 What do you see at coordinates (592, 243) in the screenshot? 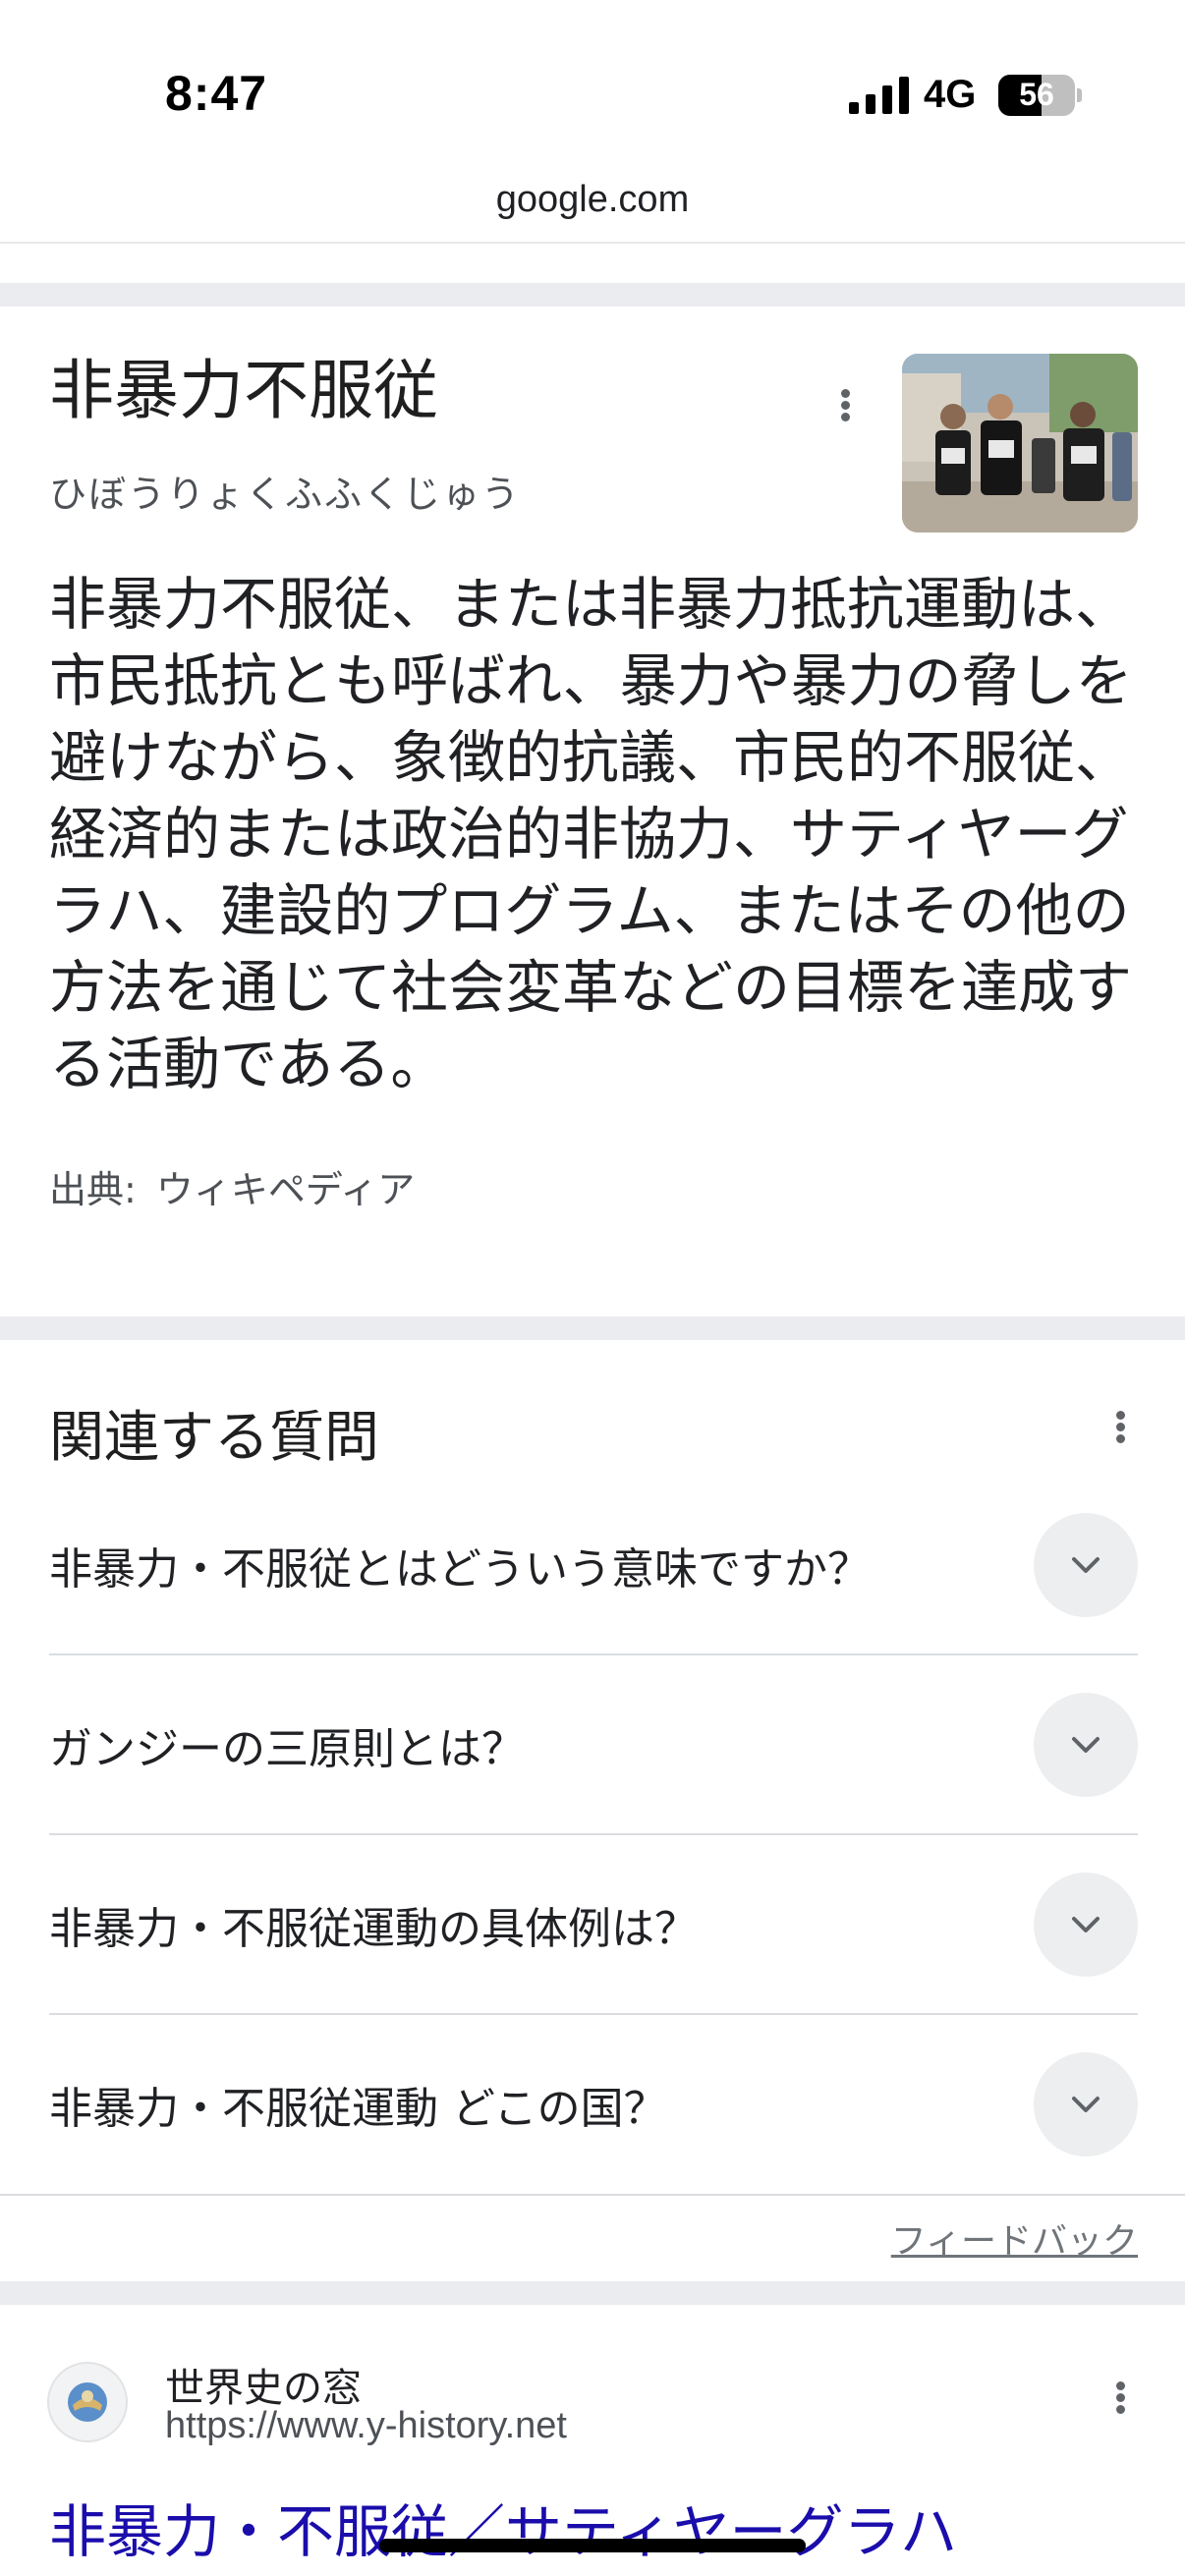
I see `url-divider` at bounding box center [592, 243].